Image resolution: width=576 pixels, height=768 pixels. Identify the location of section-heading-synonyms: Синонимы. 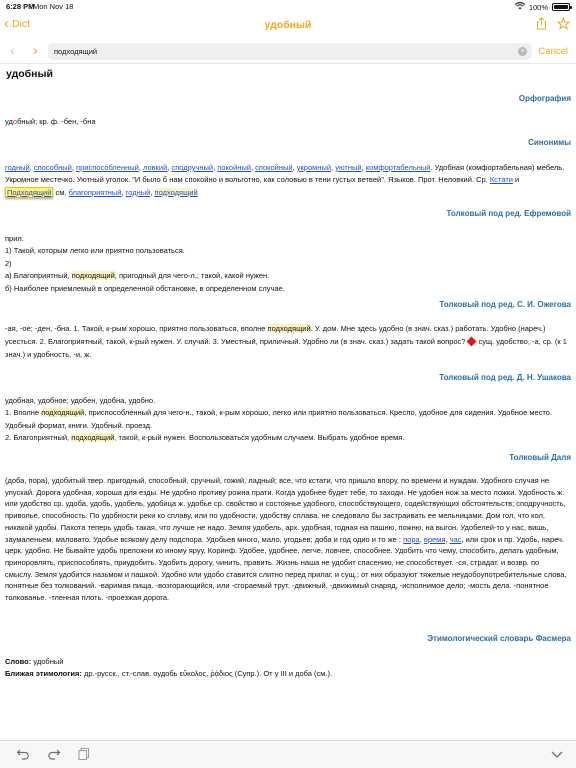
(549, 142).